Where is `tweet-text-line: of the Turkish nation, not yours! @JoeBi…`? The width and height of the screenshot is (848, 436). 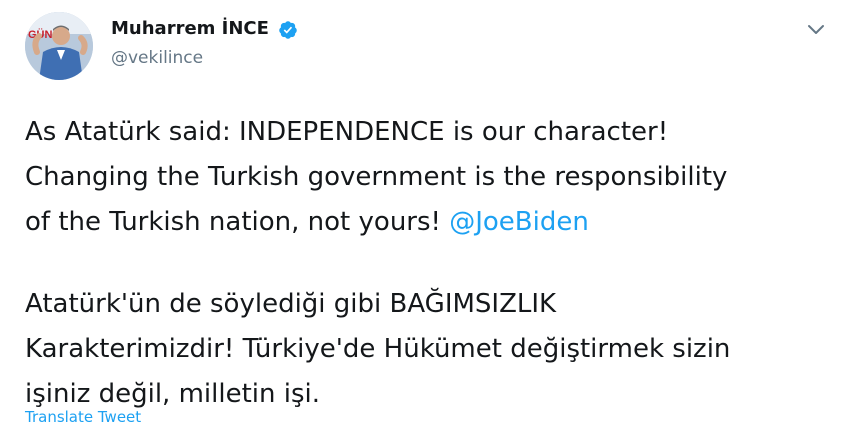
tweet-text-line: of the Turkish nation, not yours! @JoeBi… is located at coordinates (425, 222).